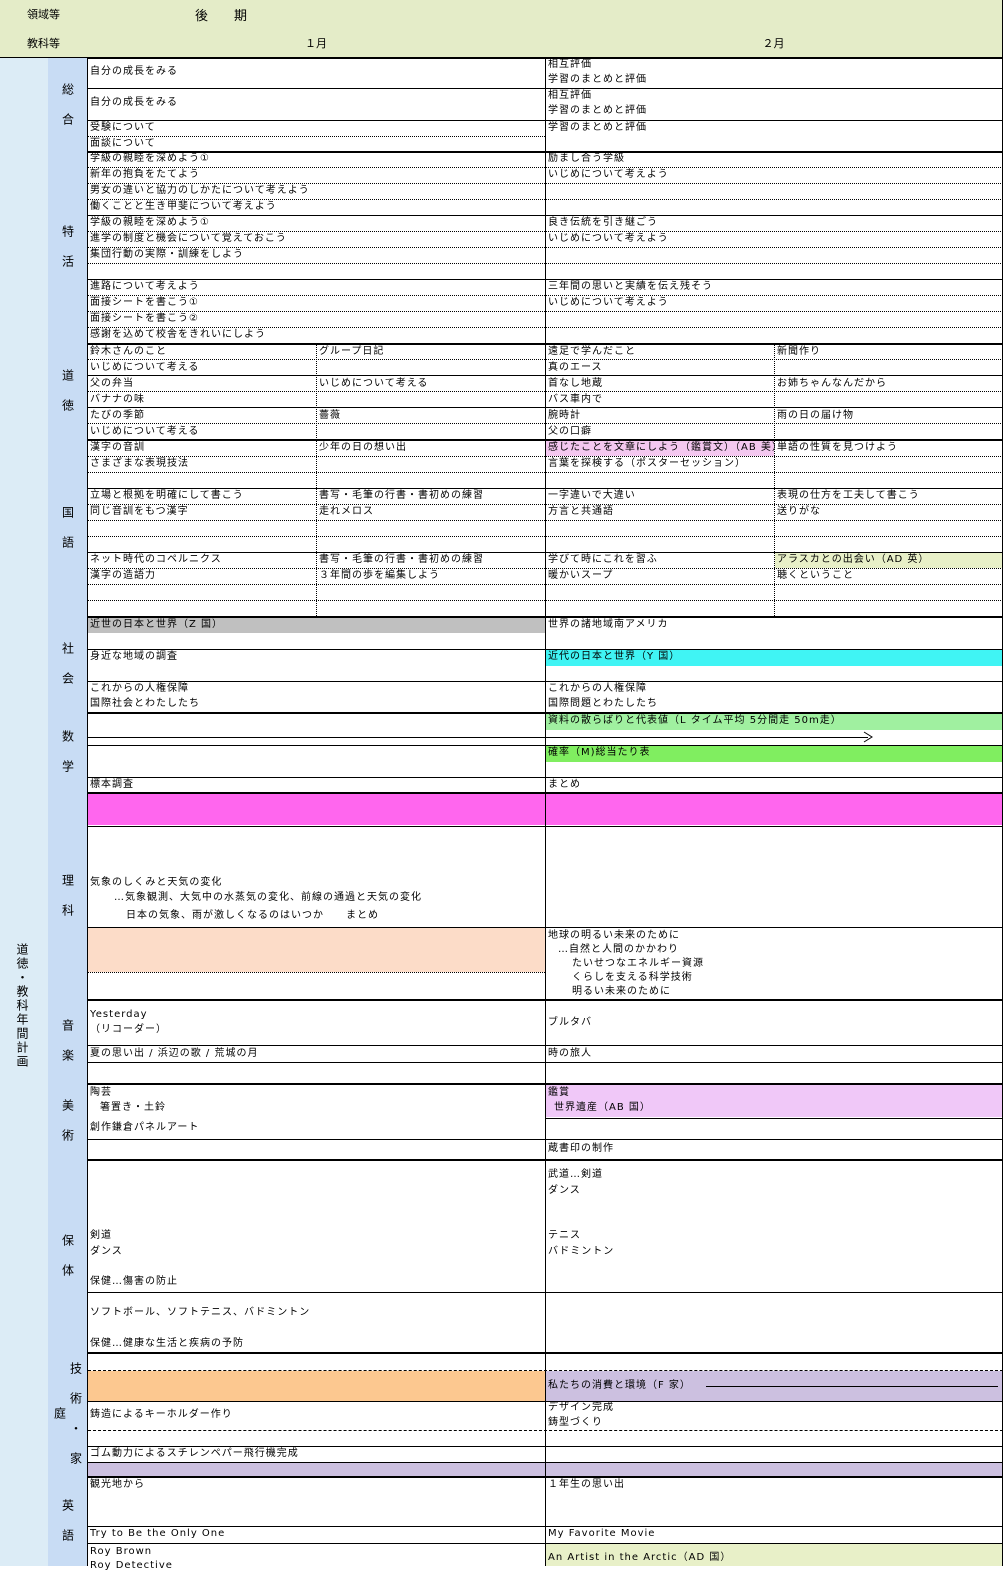  What do you see at coordinates (68, 105) in the screenshot?
I see `subject-sogo: 総 合` at bounding box center [68, 105].